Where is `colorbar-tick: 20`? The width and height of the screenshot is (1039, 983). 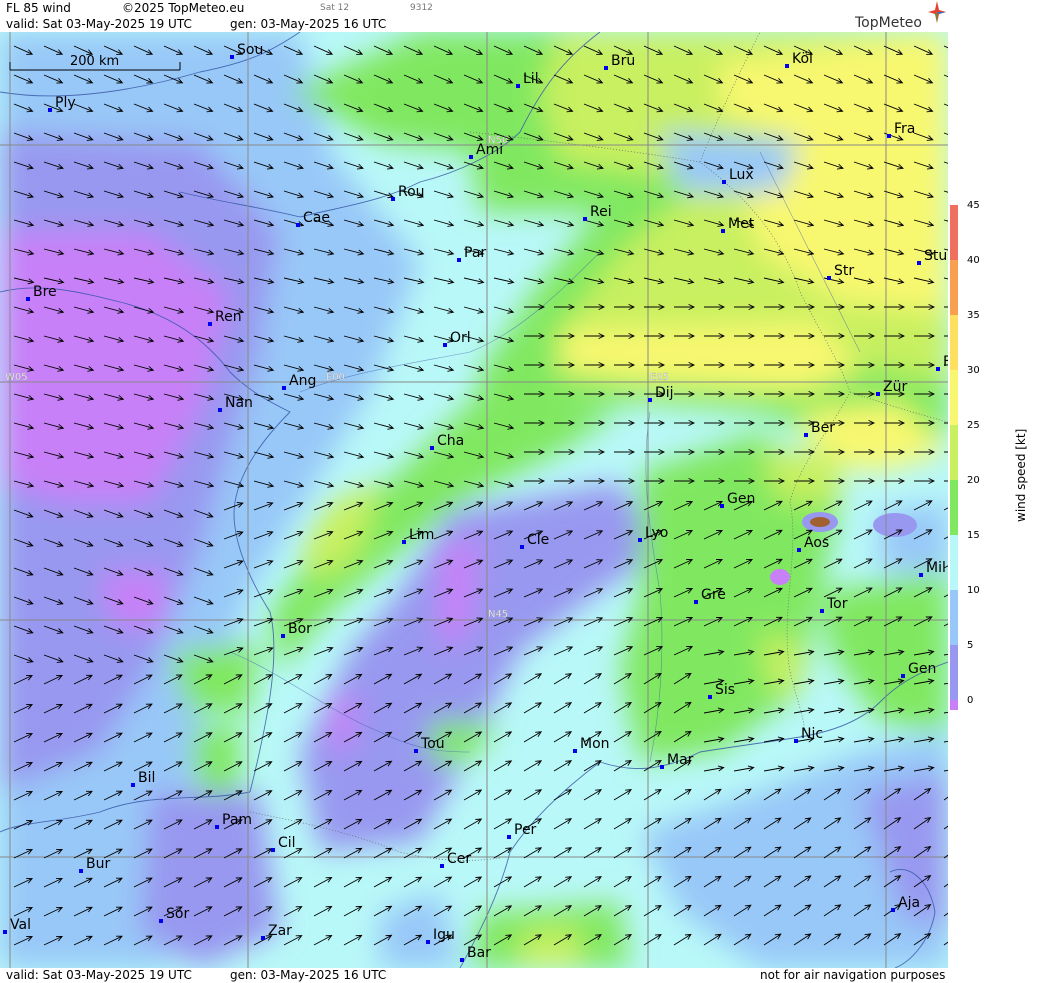
colorbar-tick: 20 is located at coordinates (973, 480).